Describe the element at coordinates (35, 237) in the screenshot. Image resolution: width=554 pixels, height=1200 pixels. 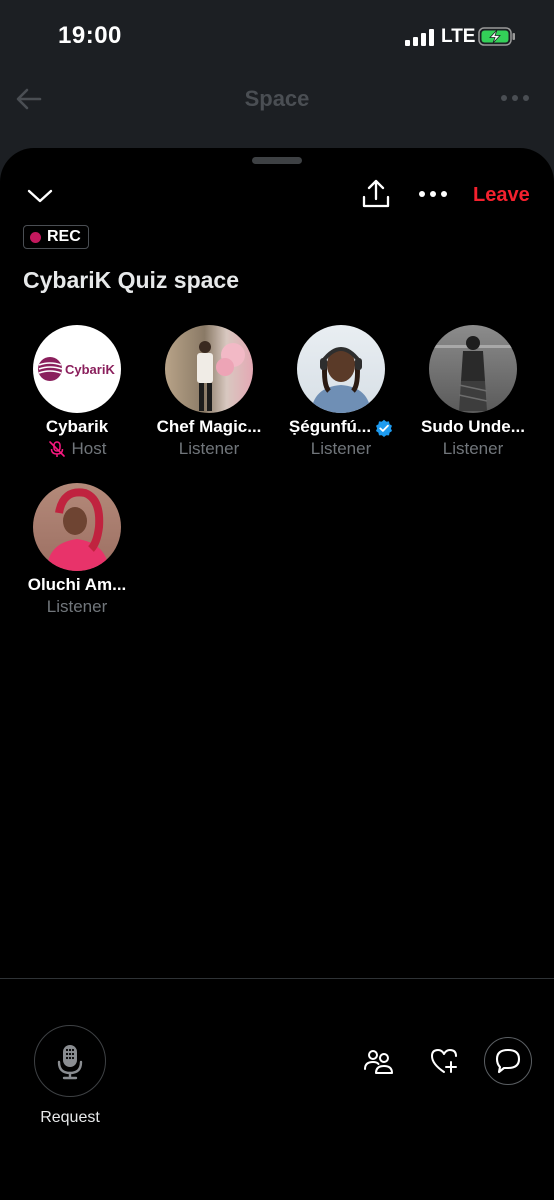
I see `rec-dot-icon` at that location.